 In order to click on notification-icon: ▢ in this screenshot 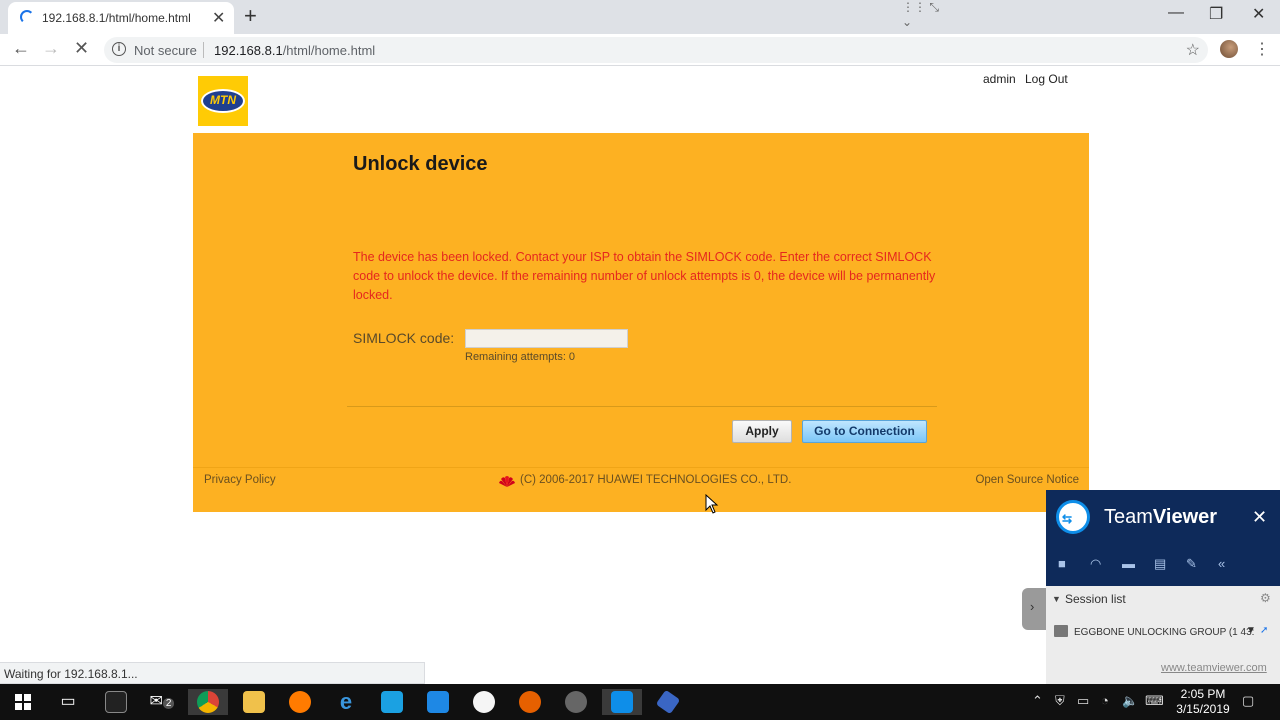, I will do `click(1248, 701)`.